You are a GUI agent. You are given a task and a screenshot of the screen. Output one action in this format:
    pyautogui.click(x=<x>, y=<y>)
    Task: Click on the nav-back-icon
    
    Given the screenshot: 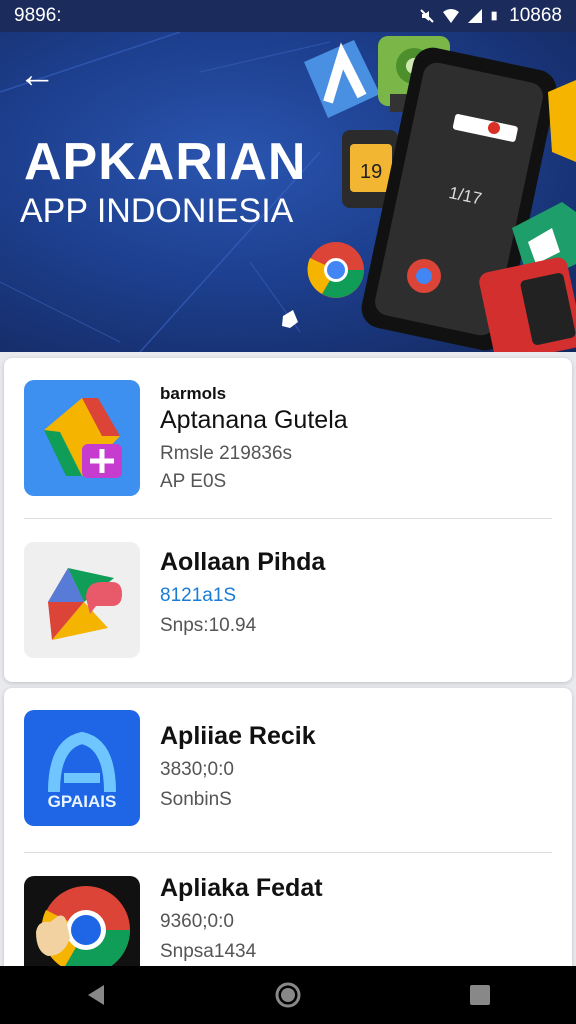 What is the action you would take?
    pyautogui.click(x=96, y=995)
    